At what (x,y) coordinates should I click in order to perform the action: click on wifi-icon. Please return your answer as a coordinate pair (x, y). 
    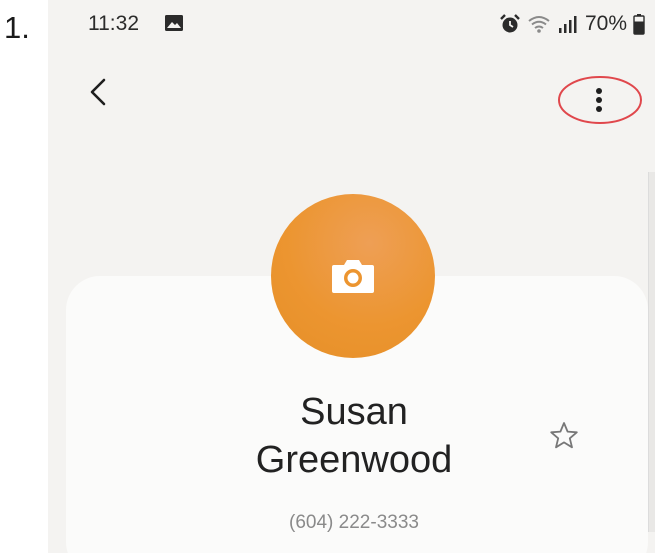
    Looking at the image, I should click on (539, 24).